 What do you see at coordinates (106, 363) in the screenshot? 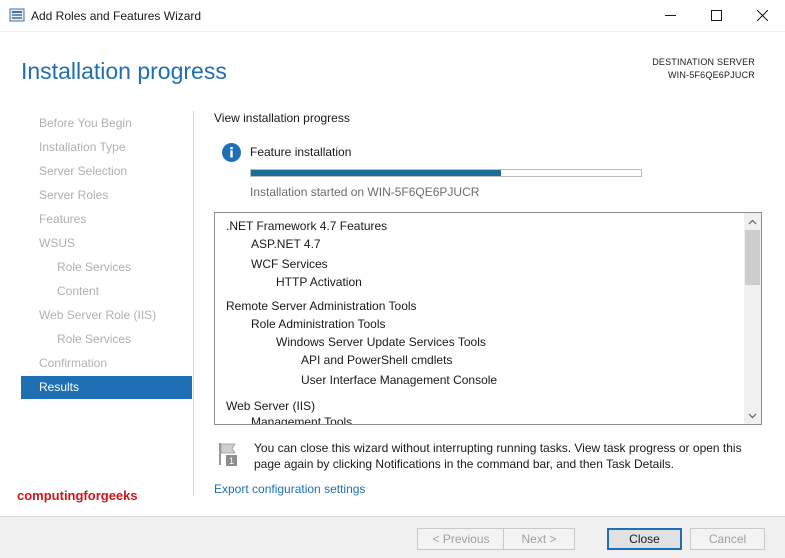
I see `nav-step-confirmation: Confirmation` at bounding box center [106, 363].